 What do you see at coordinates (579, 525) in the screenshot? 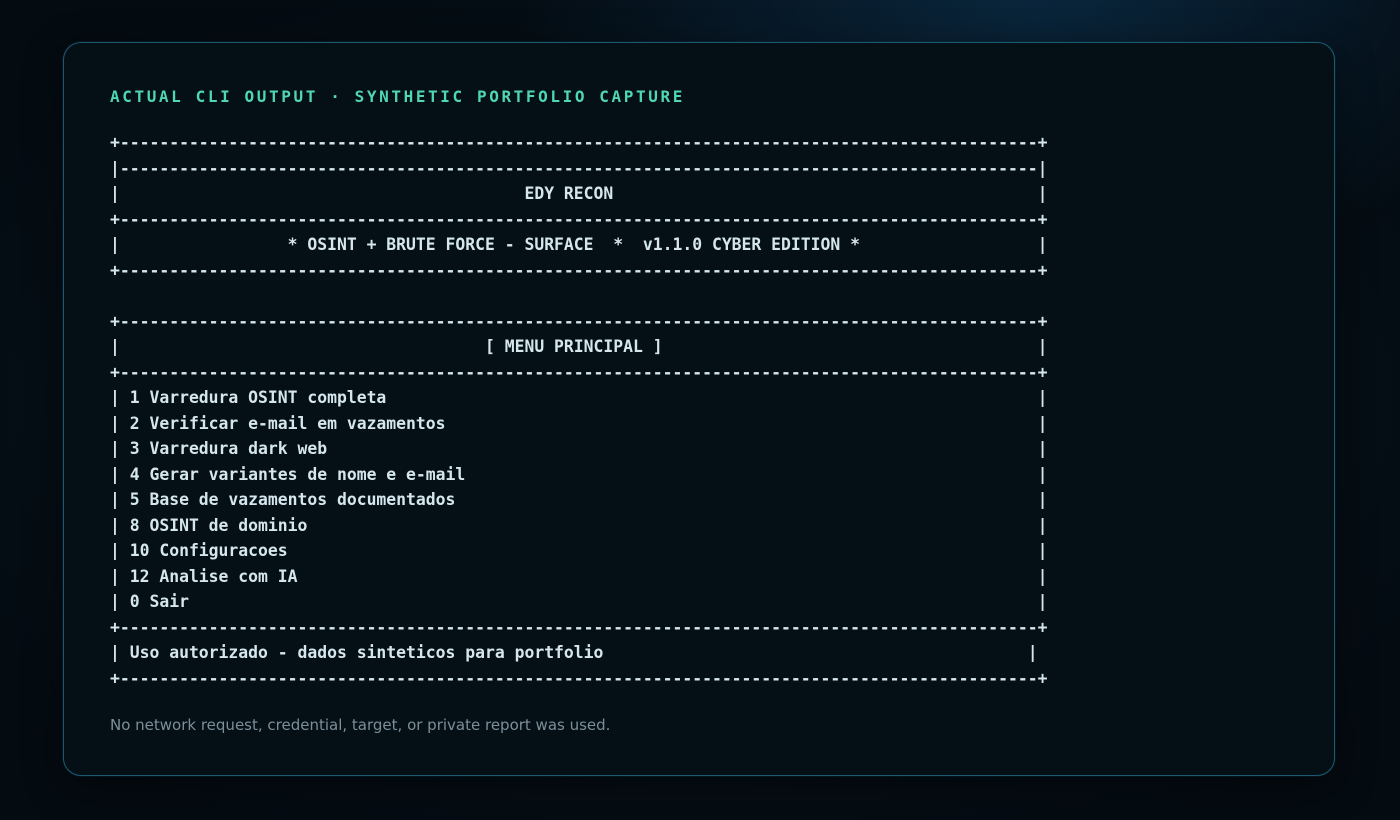
I see `menu-item: | 8 OSINT de dominio |` at bounding box center [579, 525].